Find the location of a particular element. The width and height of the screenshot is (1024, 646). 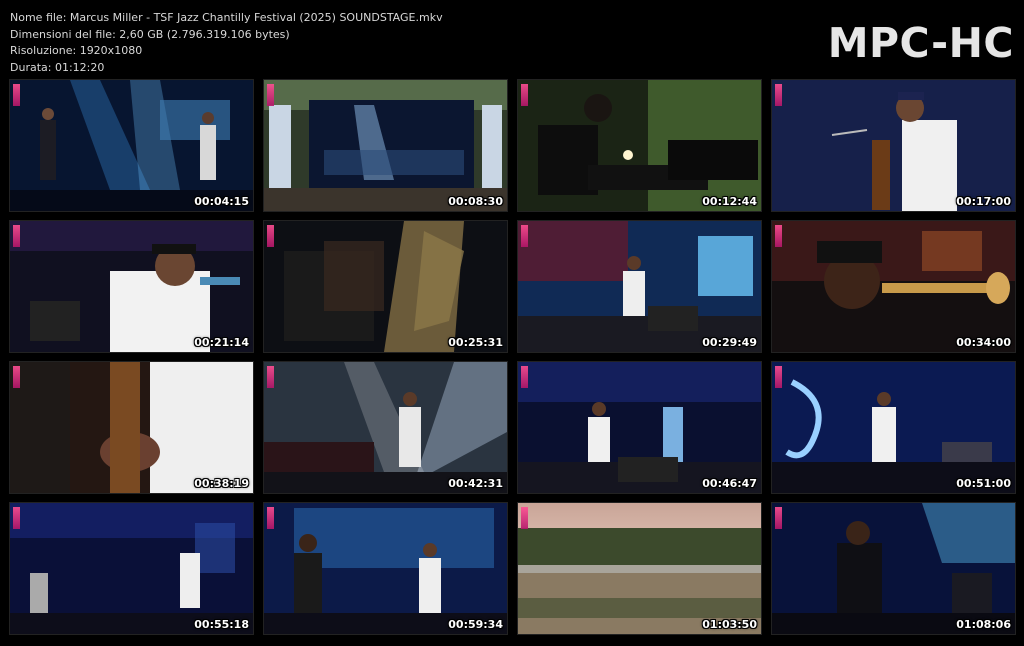

thumbnail-timestamp: 01:03:50 is located at coordinates (729, 624).